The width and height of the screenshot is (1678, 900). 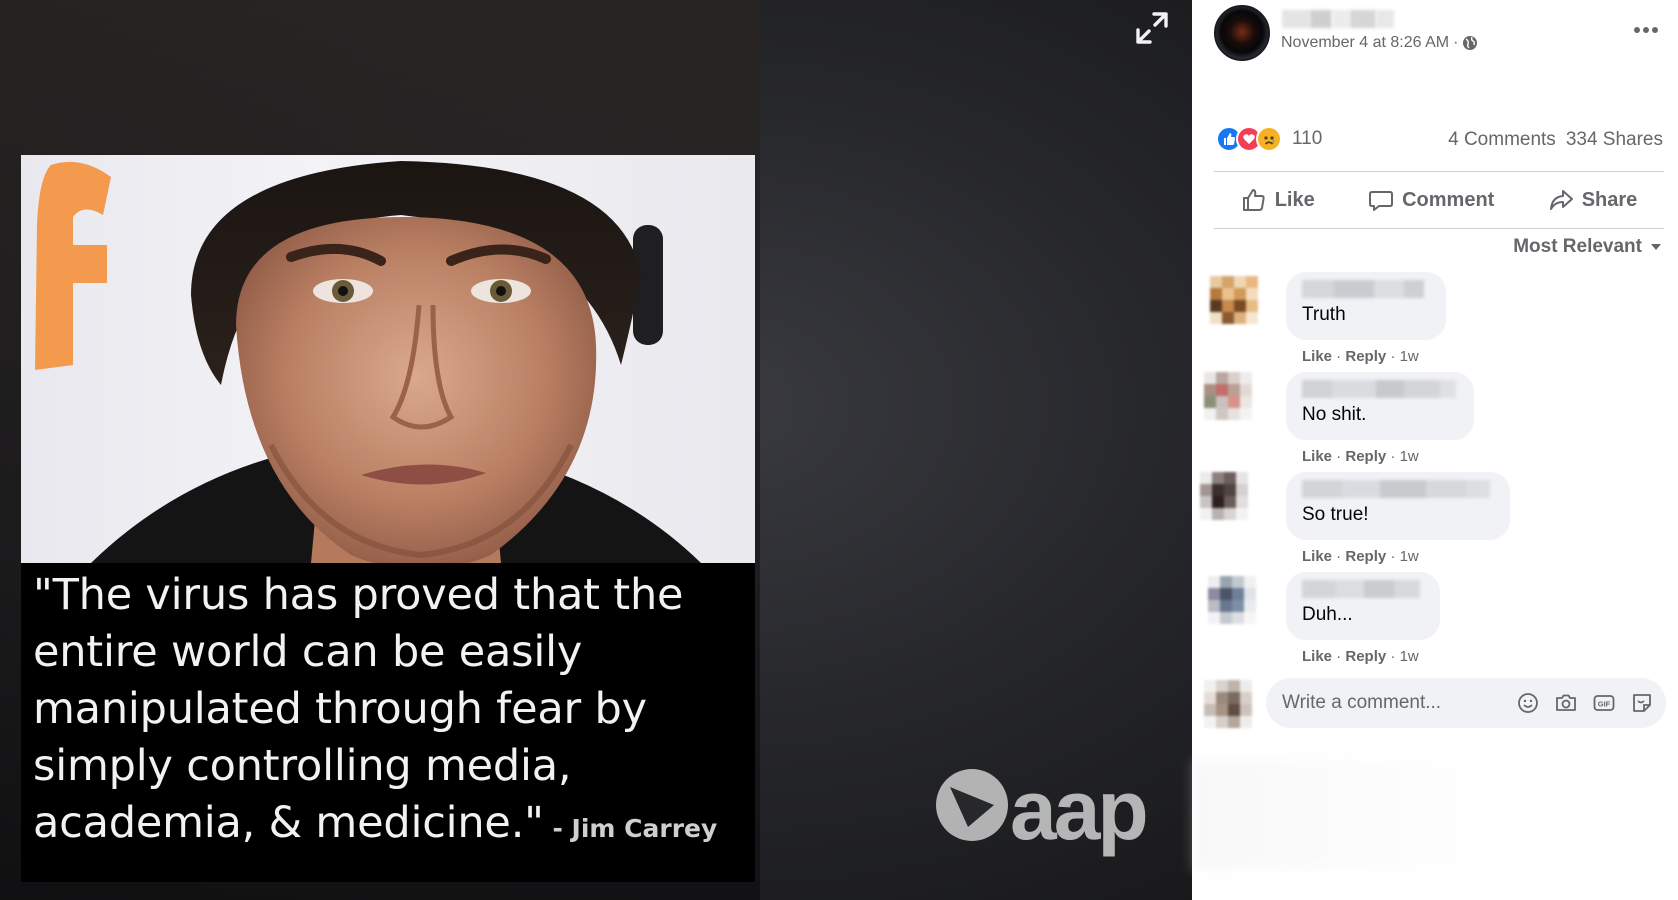 I want to click on quote-line-text: academia, & medicine.", so click(x=288, y=823).